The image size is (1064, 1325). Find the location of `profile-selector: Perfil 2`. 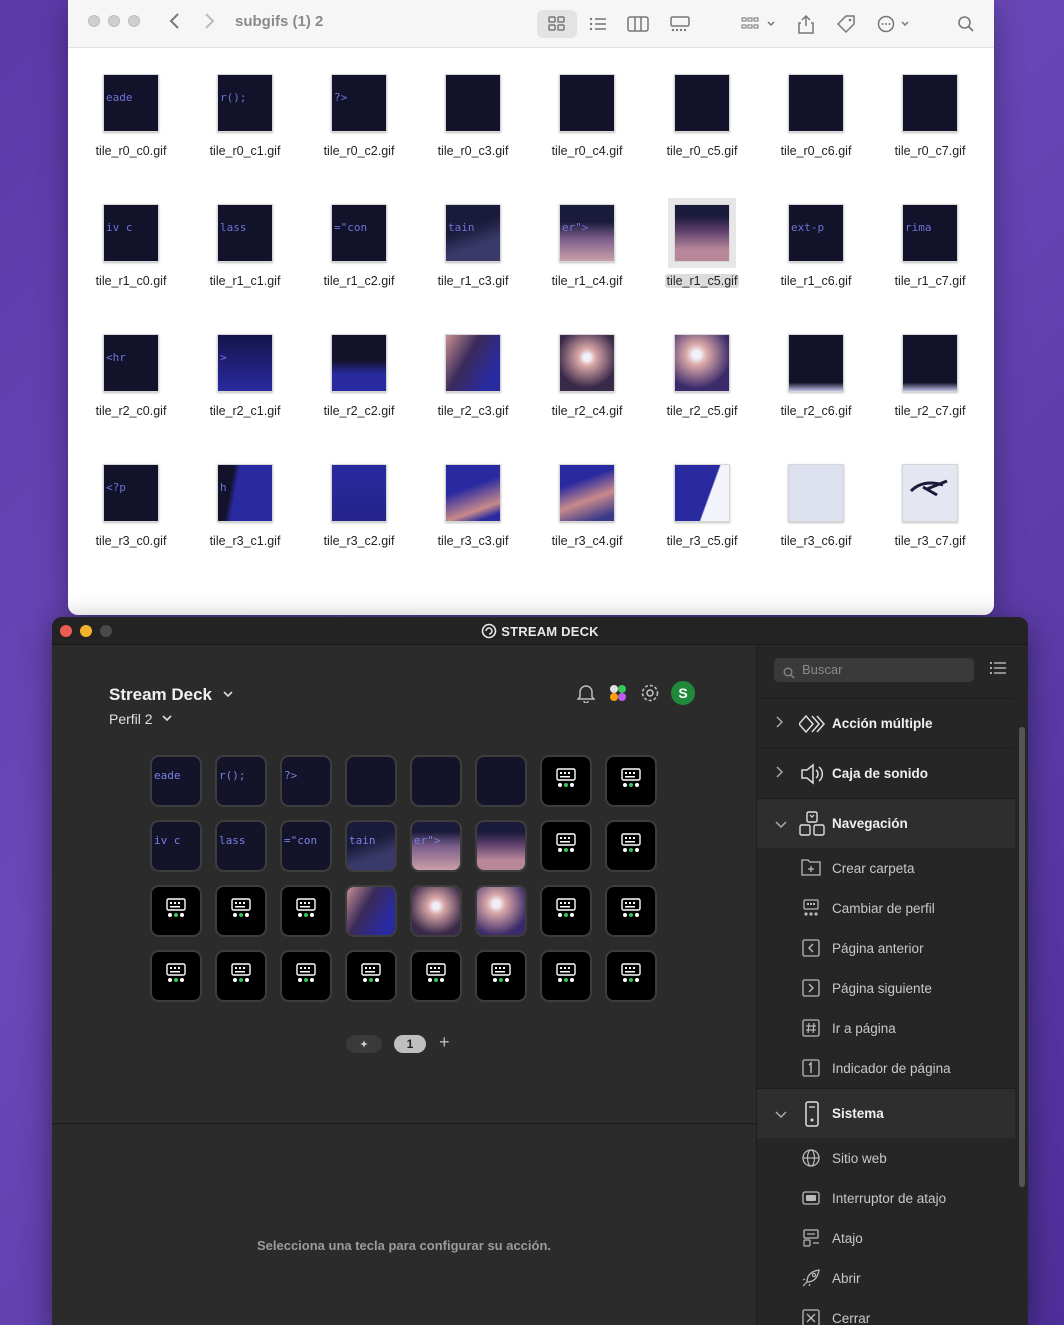

profile-selector: Perfil 2 is located at coordinates (141, 718).